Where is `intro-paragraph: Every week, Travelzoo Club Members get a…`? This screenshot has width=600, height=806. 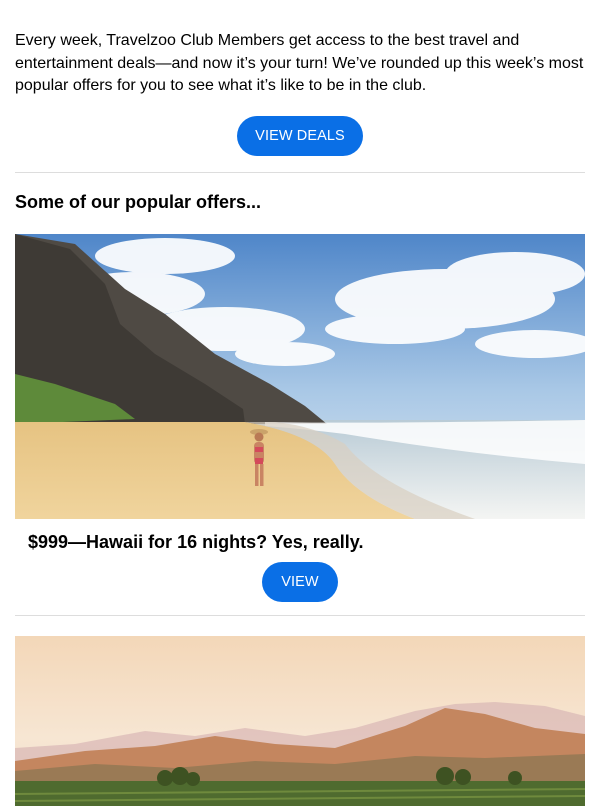 intro-paragraph: Every week, Travelzoo Club Members get a… is located at coordinates (299, 63).